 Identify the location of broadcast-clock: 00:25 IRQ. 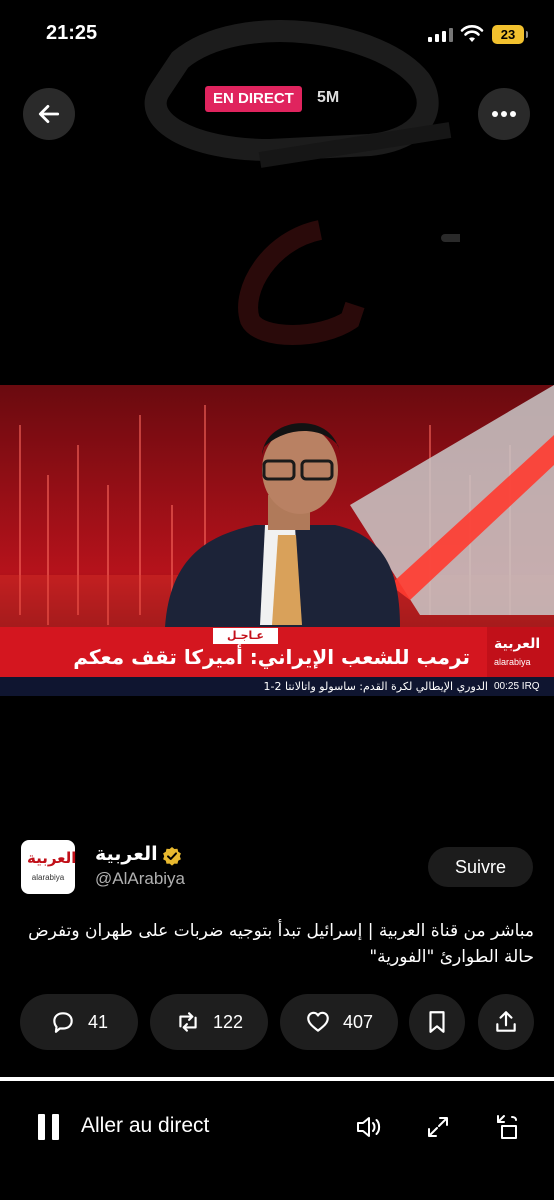
(517, 686).